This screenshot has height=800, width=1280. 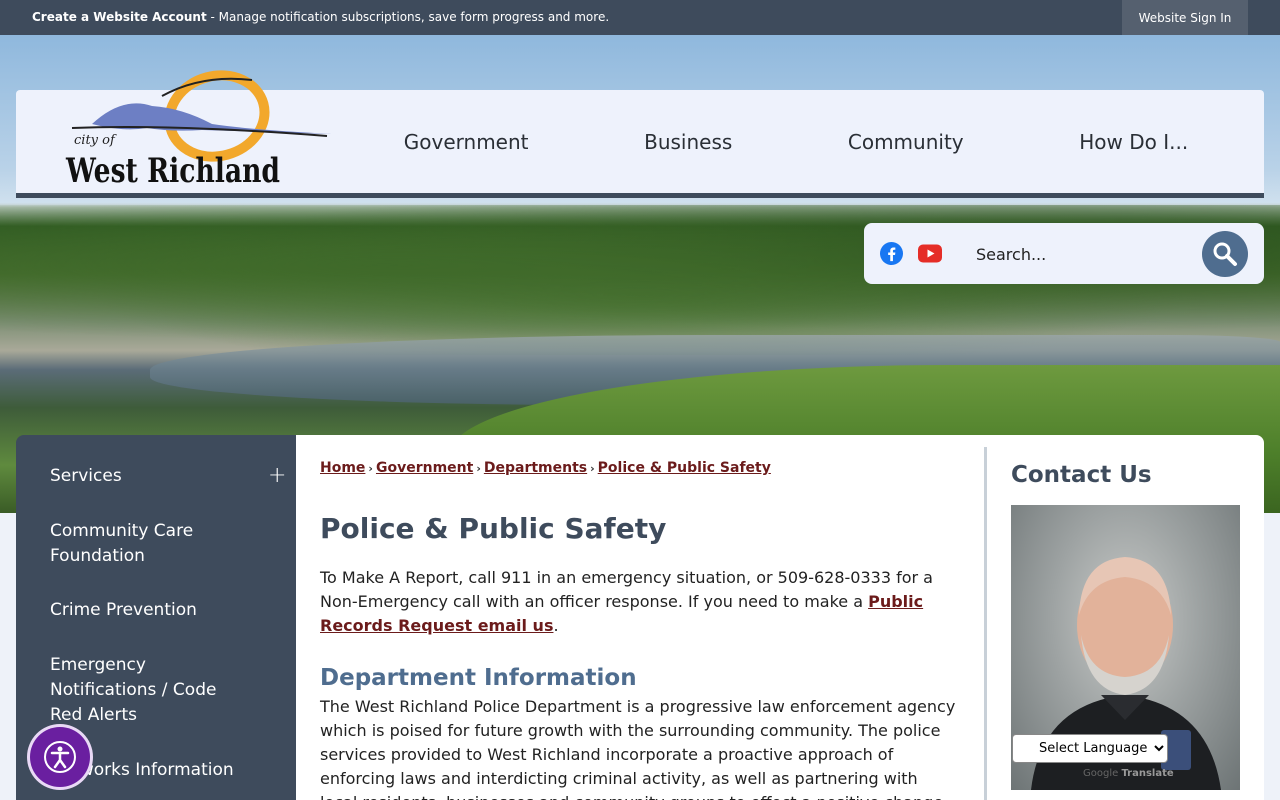 I want to click on search-card, so click(x=1064, y=253).